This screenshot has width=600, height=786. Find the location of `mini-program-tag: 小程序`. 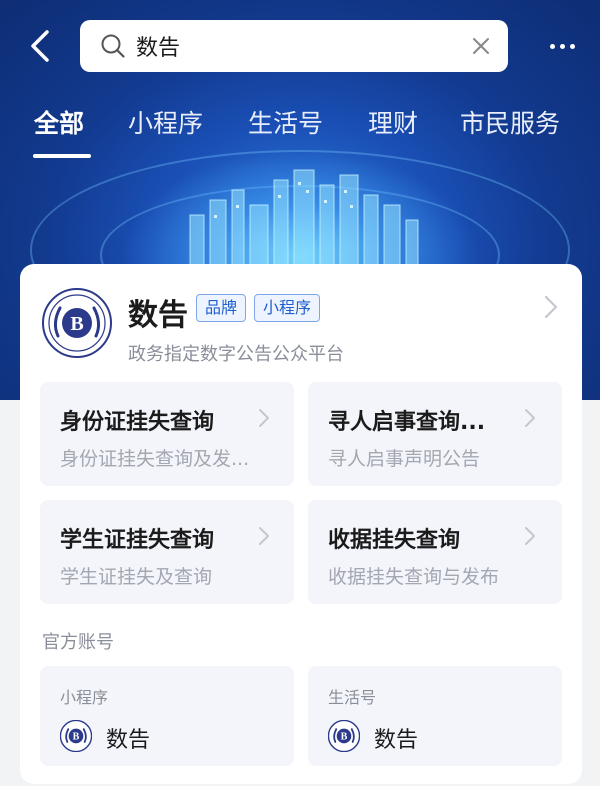

mini-program-tag: 小程序 is located at coordinates (287, 308).